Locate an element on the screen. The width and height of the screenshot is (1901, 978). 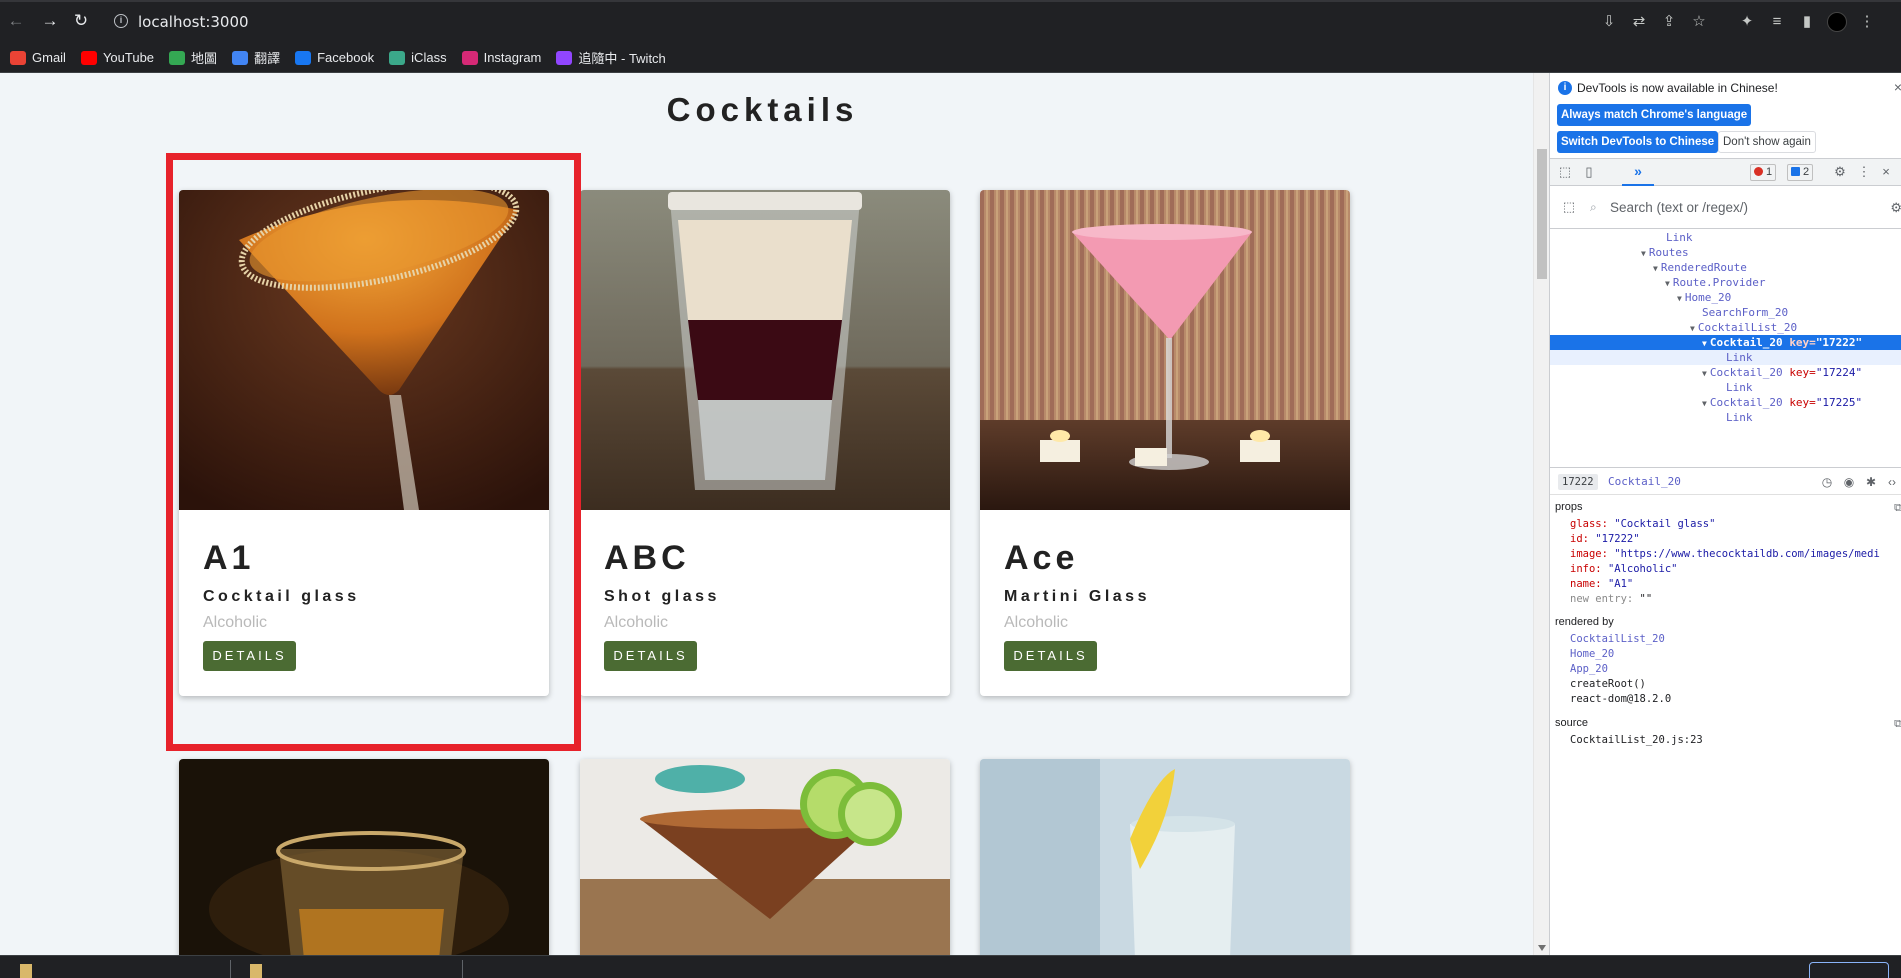
bookmark-instagram: Instagram is located at coordinates (501, 57).